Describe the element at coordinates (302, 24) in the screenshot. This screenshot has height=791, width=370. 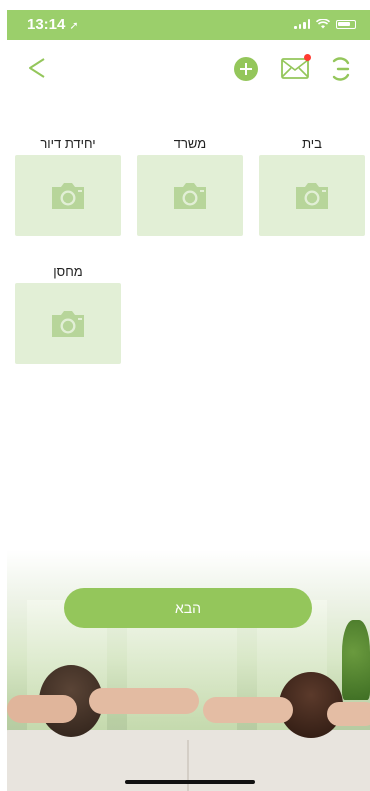
I see `signal-icon` at that location.